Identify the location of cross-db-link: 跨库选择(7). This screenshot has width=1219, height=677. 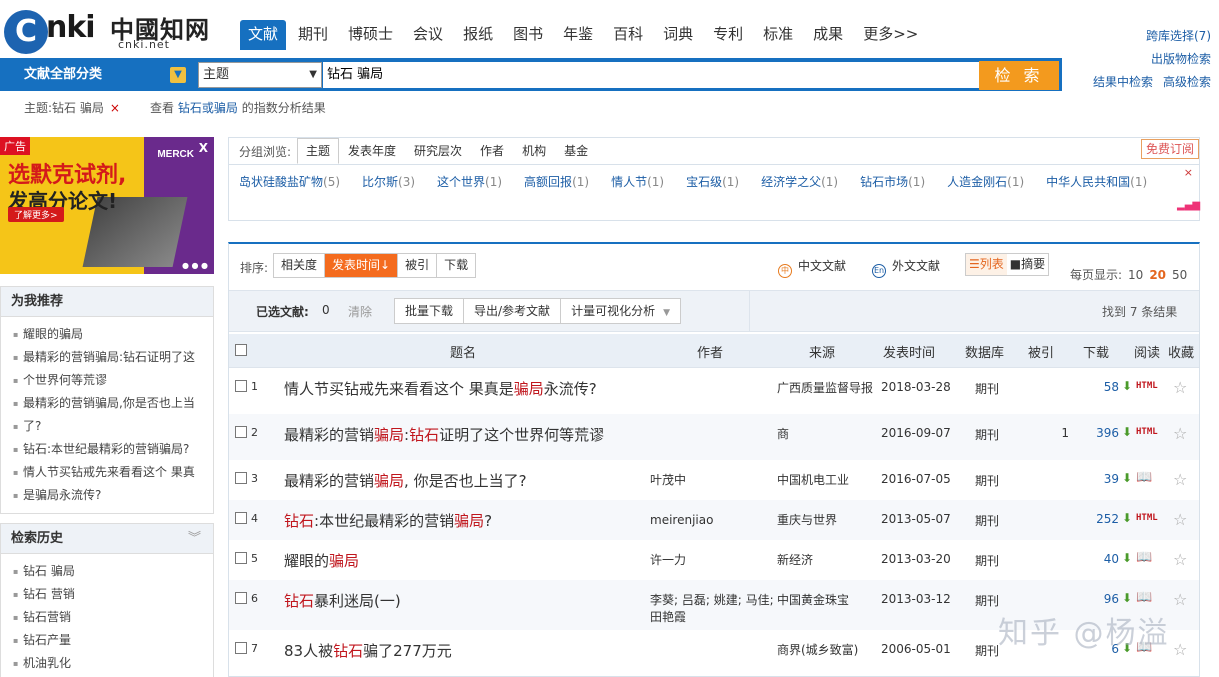
(1147, 36).